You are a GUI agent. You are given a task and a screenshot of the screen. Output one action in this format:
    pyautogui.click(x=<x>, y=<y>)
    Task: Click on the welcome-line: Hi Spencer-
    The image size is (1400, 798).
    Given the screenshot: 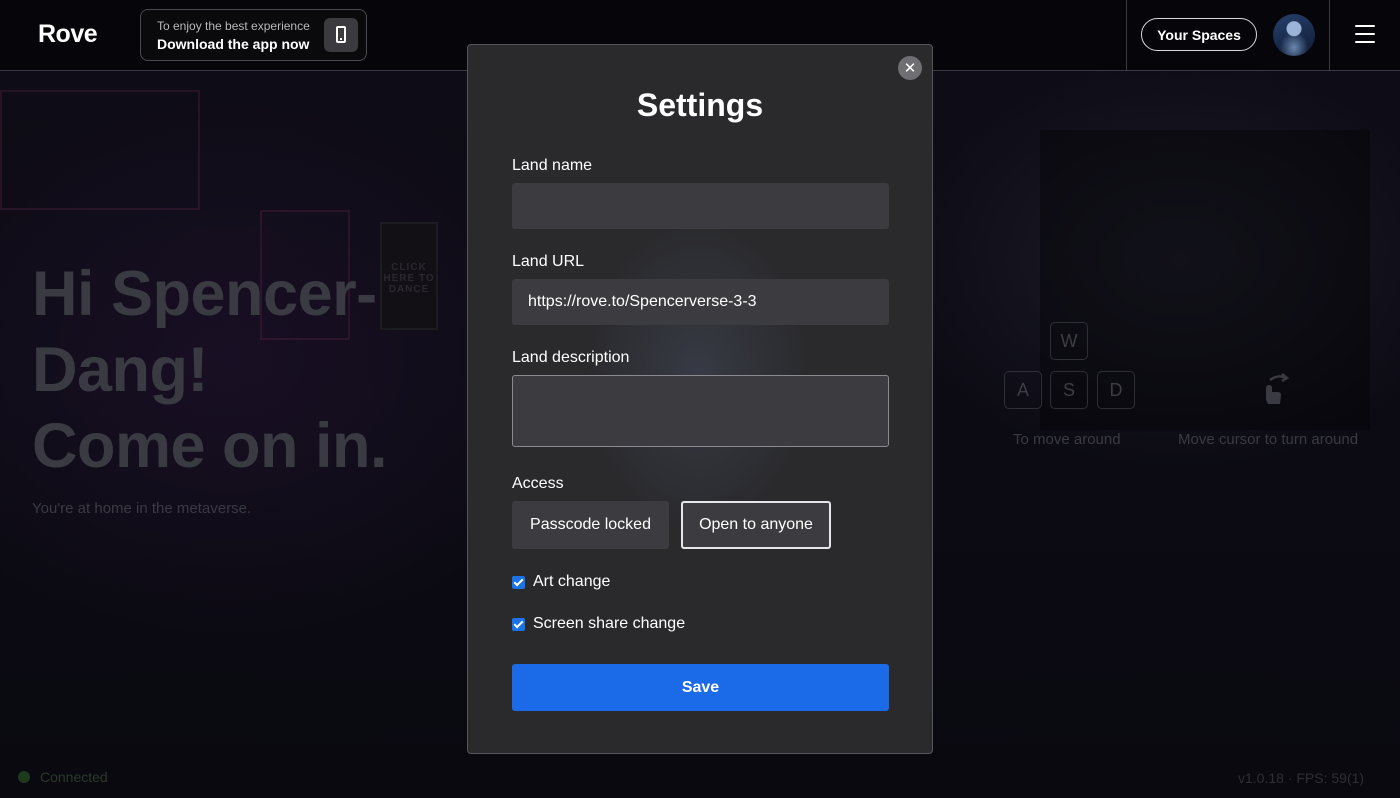 What is the action you would take?
    pyautogui.click(x=204, y=294)
    